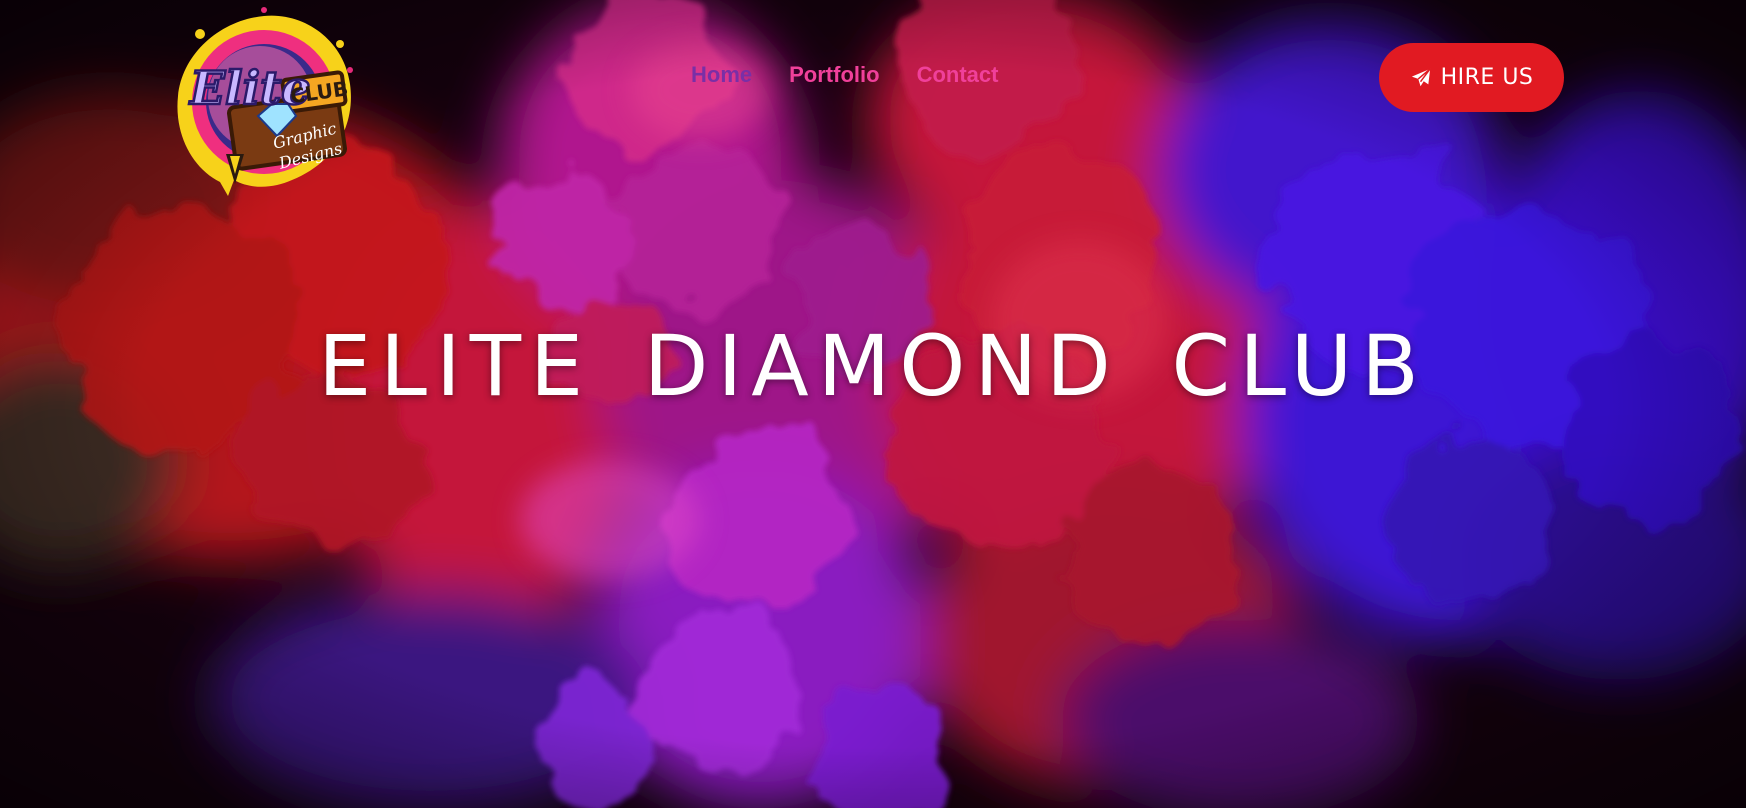  What do you see at coordinates (873, 366) in the screenshot?
I see `hero-title: ELITE DIAMOND CLUB` at bounding box center [873, 366].